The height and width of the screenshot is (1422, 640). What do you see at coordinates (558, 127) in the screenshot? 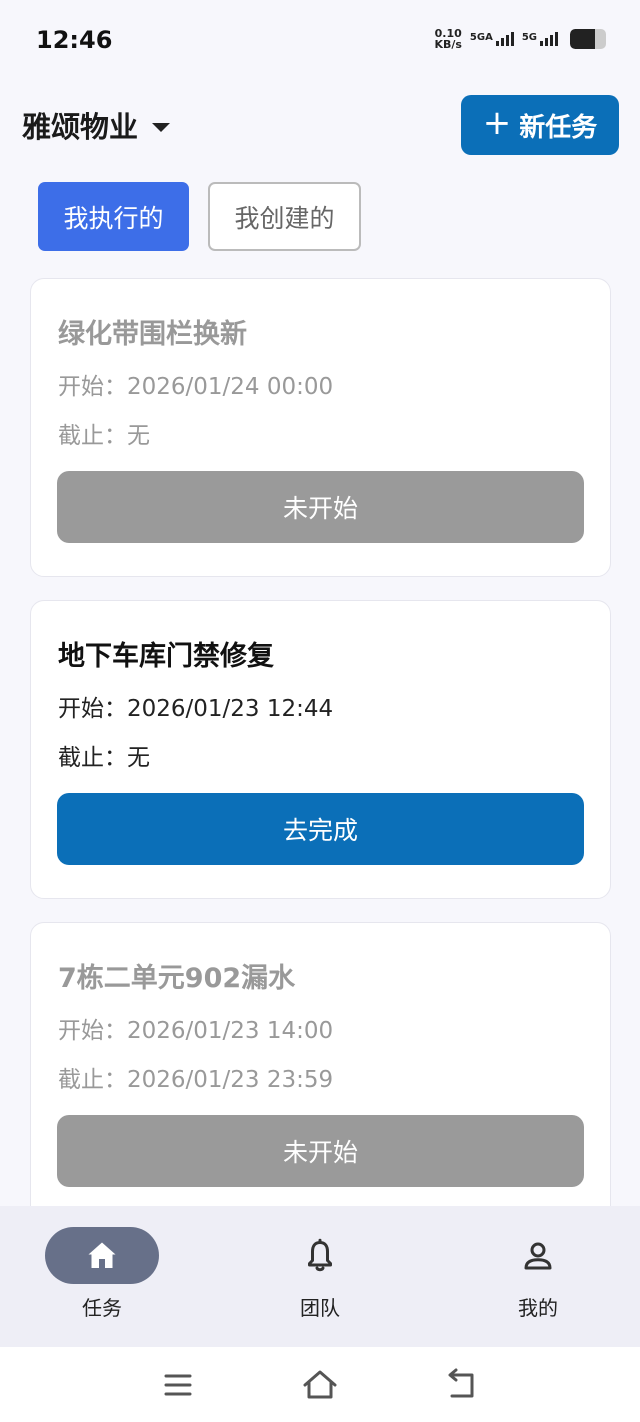
I see `new-task-label: 新任务` at bounding box center [558, 127].